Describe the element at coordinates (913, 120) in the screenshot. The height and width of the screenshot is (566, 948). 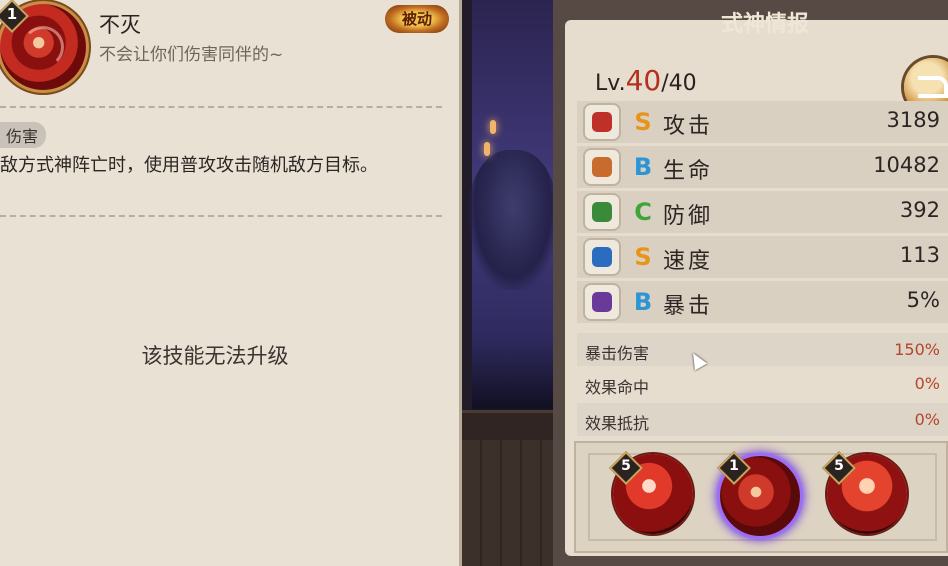
I see `stat-value: 3189` at that location.